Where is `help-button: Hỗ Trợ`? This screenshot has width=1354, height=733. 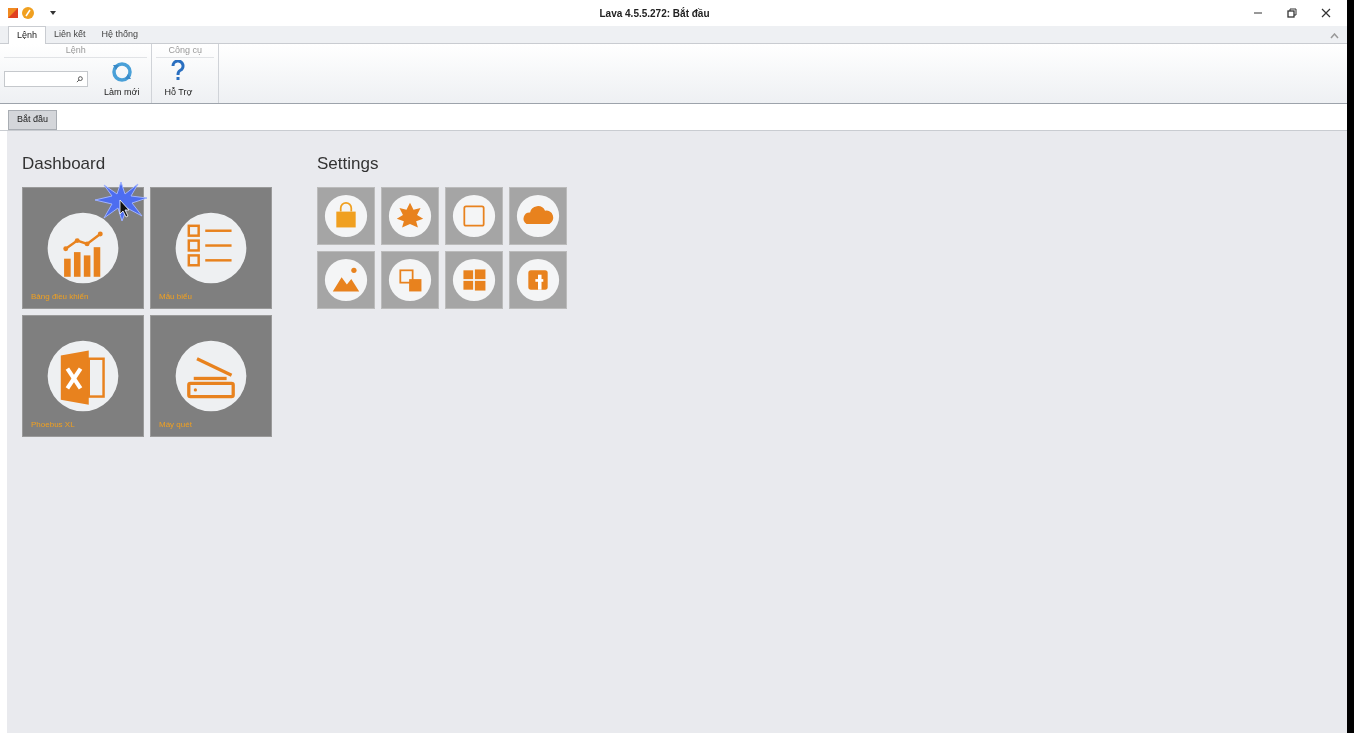 help-button: Hỗ Trợ is located at coordinates (178, 79).